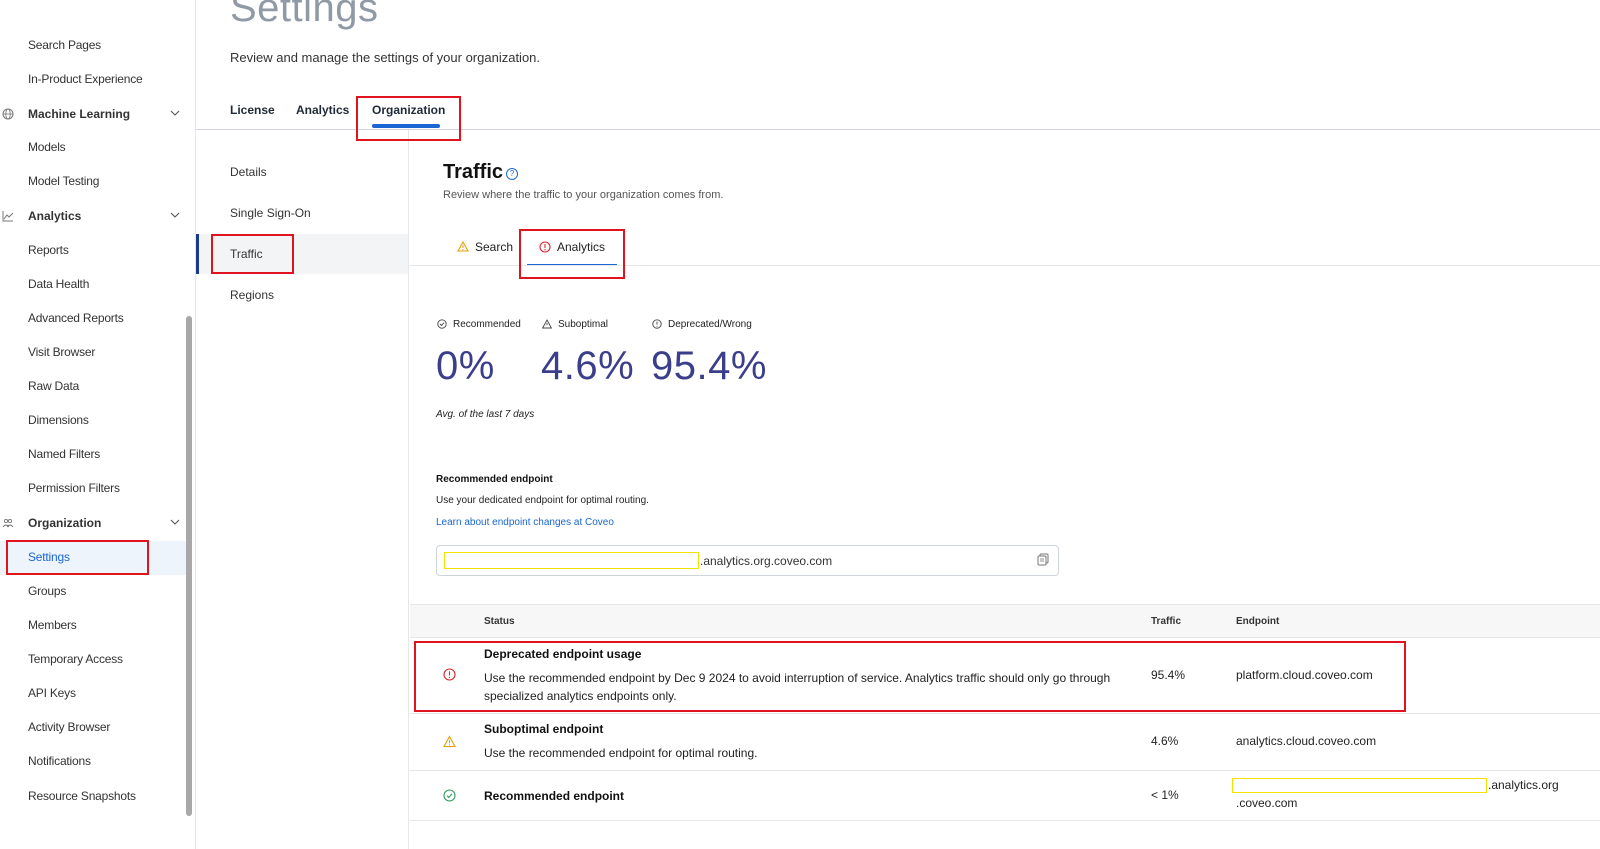 The width and height of the screenshot is (1600, 849). I want to click on sidebar-item-groups: Groups, so click(47, 591).